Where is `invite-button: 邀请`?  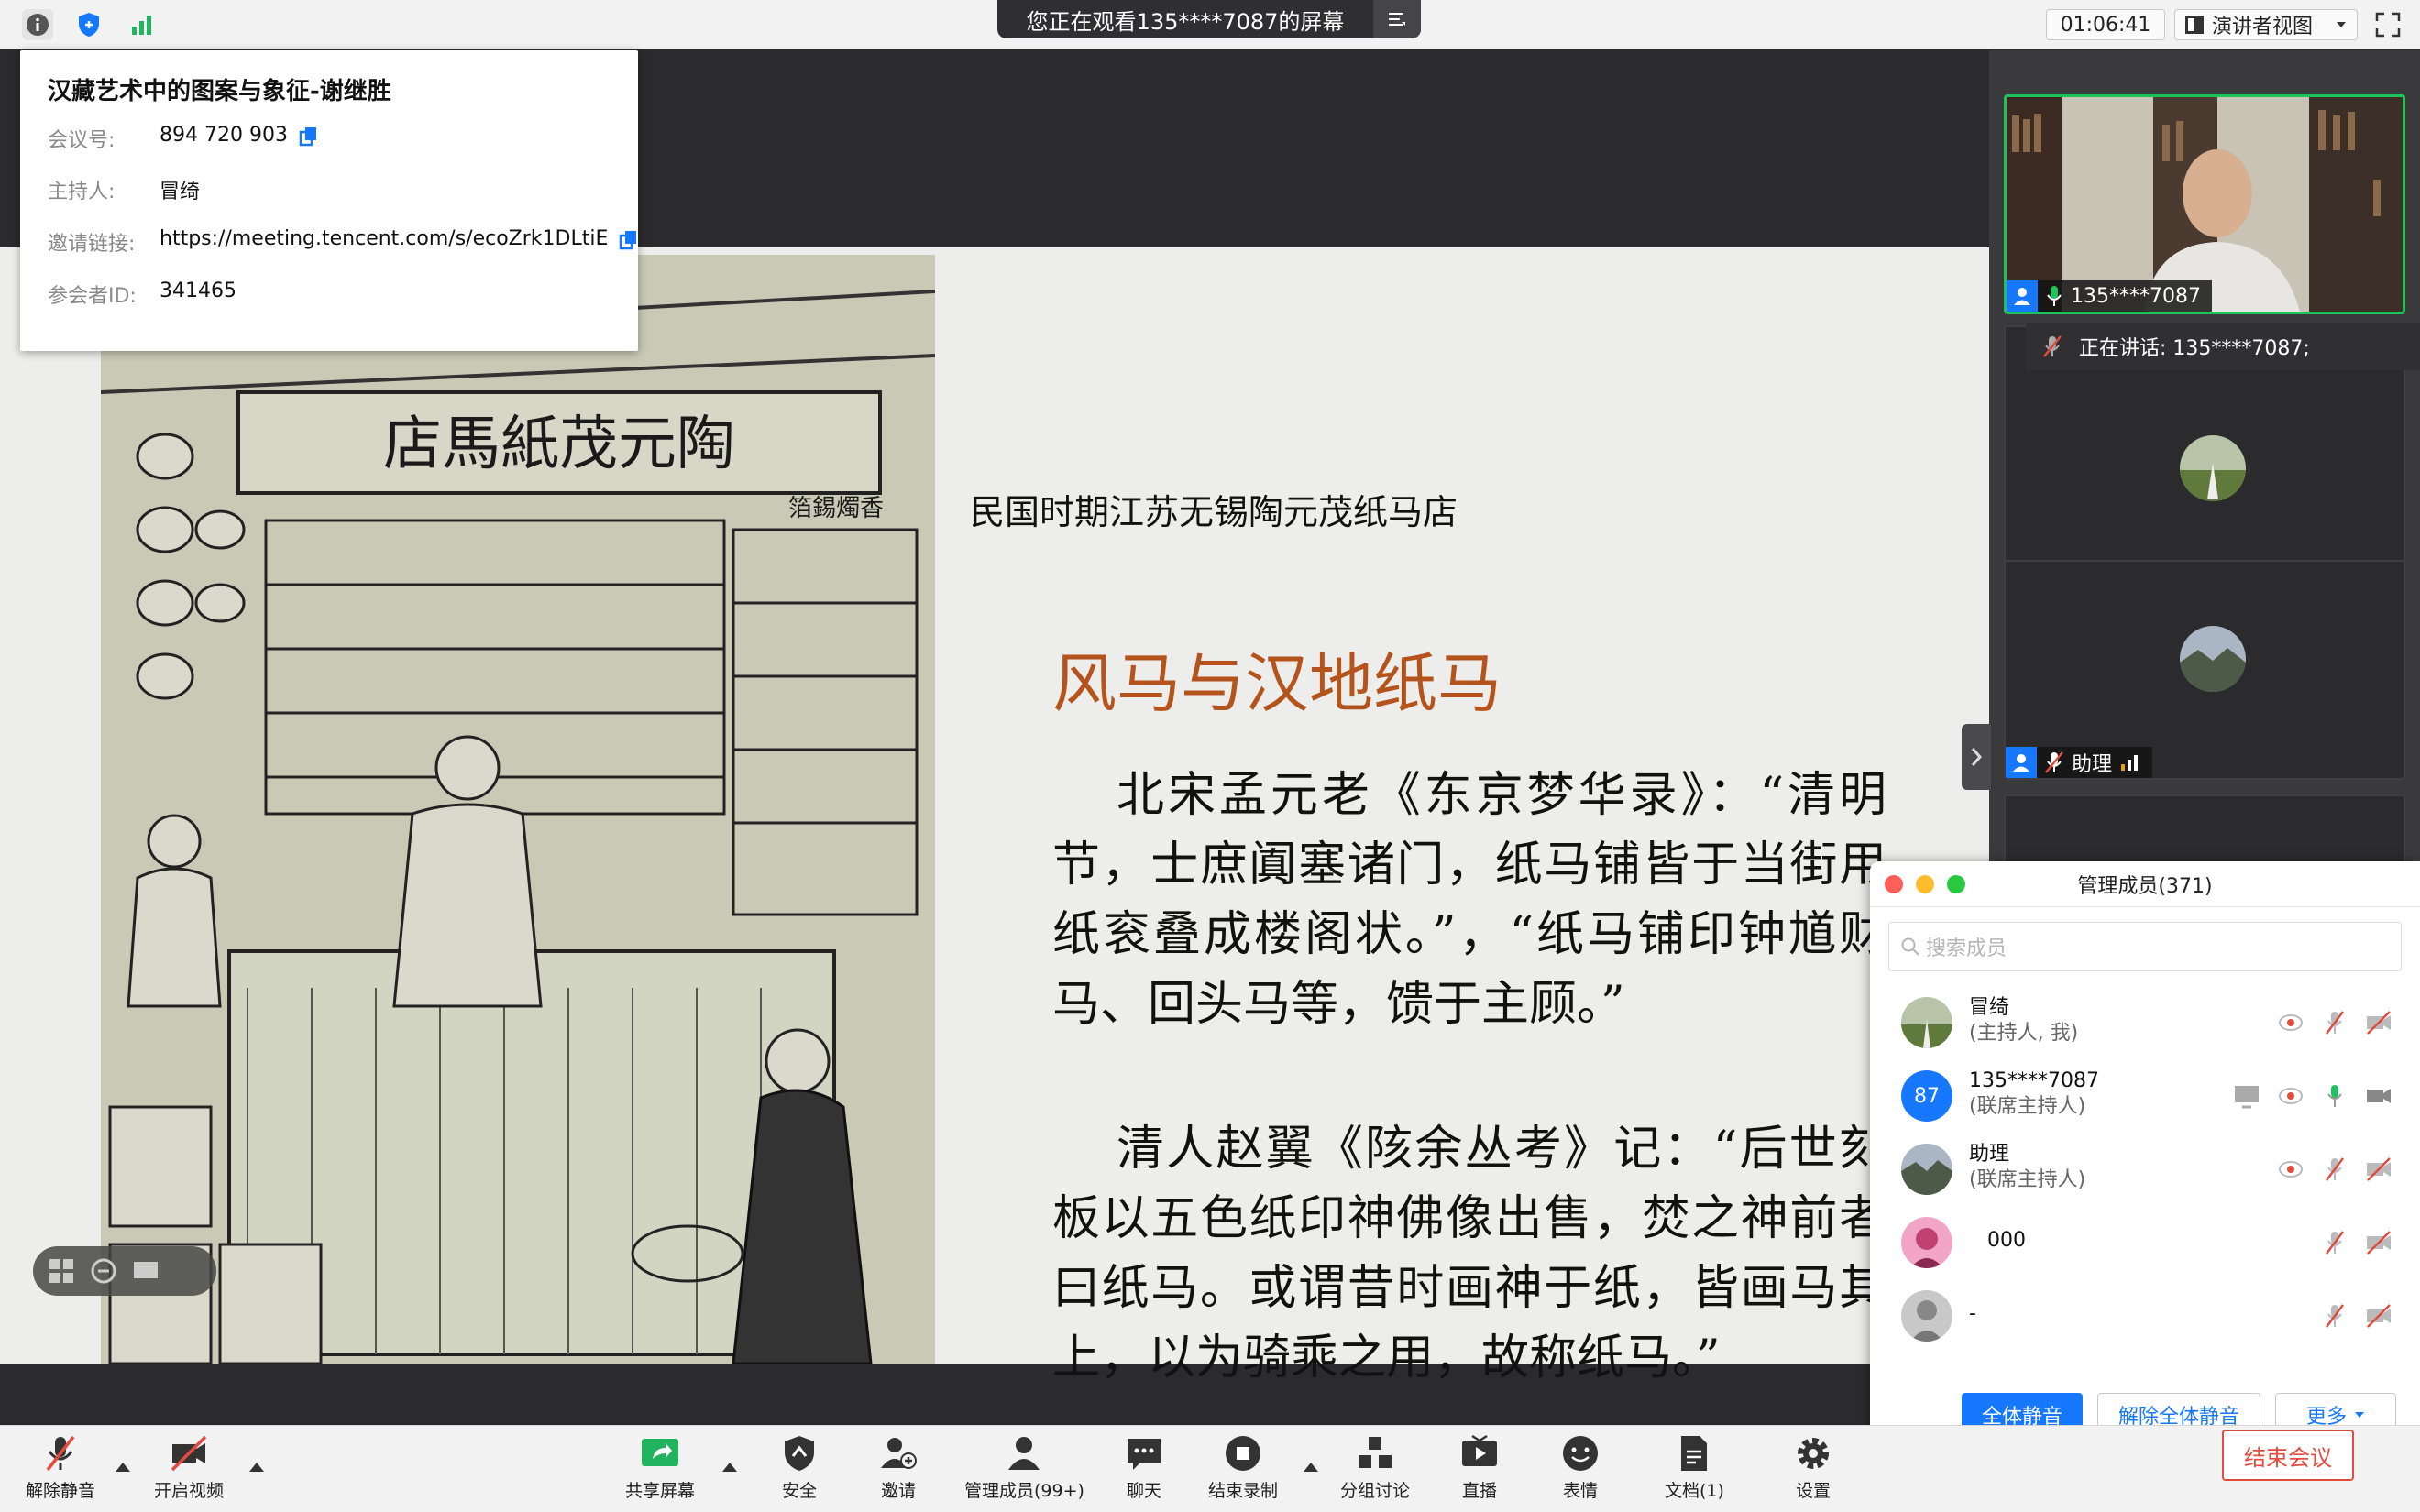
invite-button: 邀请 is located at coordinates (898, 1470).